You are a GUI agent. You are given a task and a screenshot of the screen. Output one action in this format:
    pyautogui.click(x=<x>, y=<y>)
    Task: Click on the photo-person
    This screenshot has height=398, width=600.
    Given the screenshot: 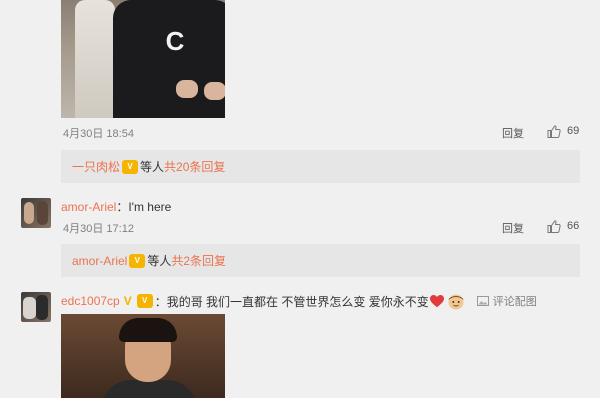 What is the action you would take?
    pyautogui.click(x=95, y=59)
    